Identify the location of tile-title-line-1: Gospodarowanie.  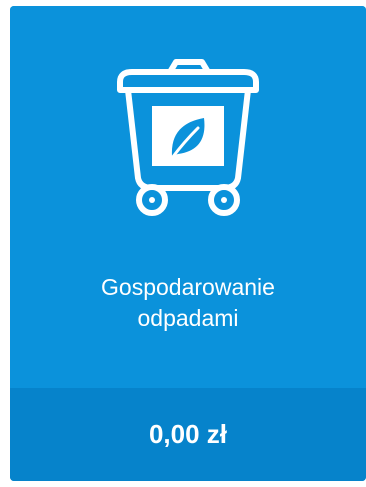
(188, 287).